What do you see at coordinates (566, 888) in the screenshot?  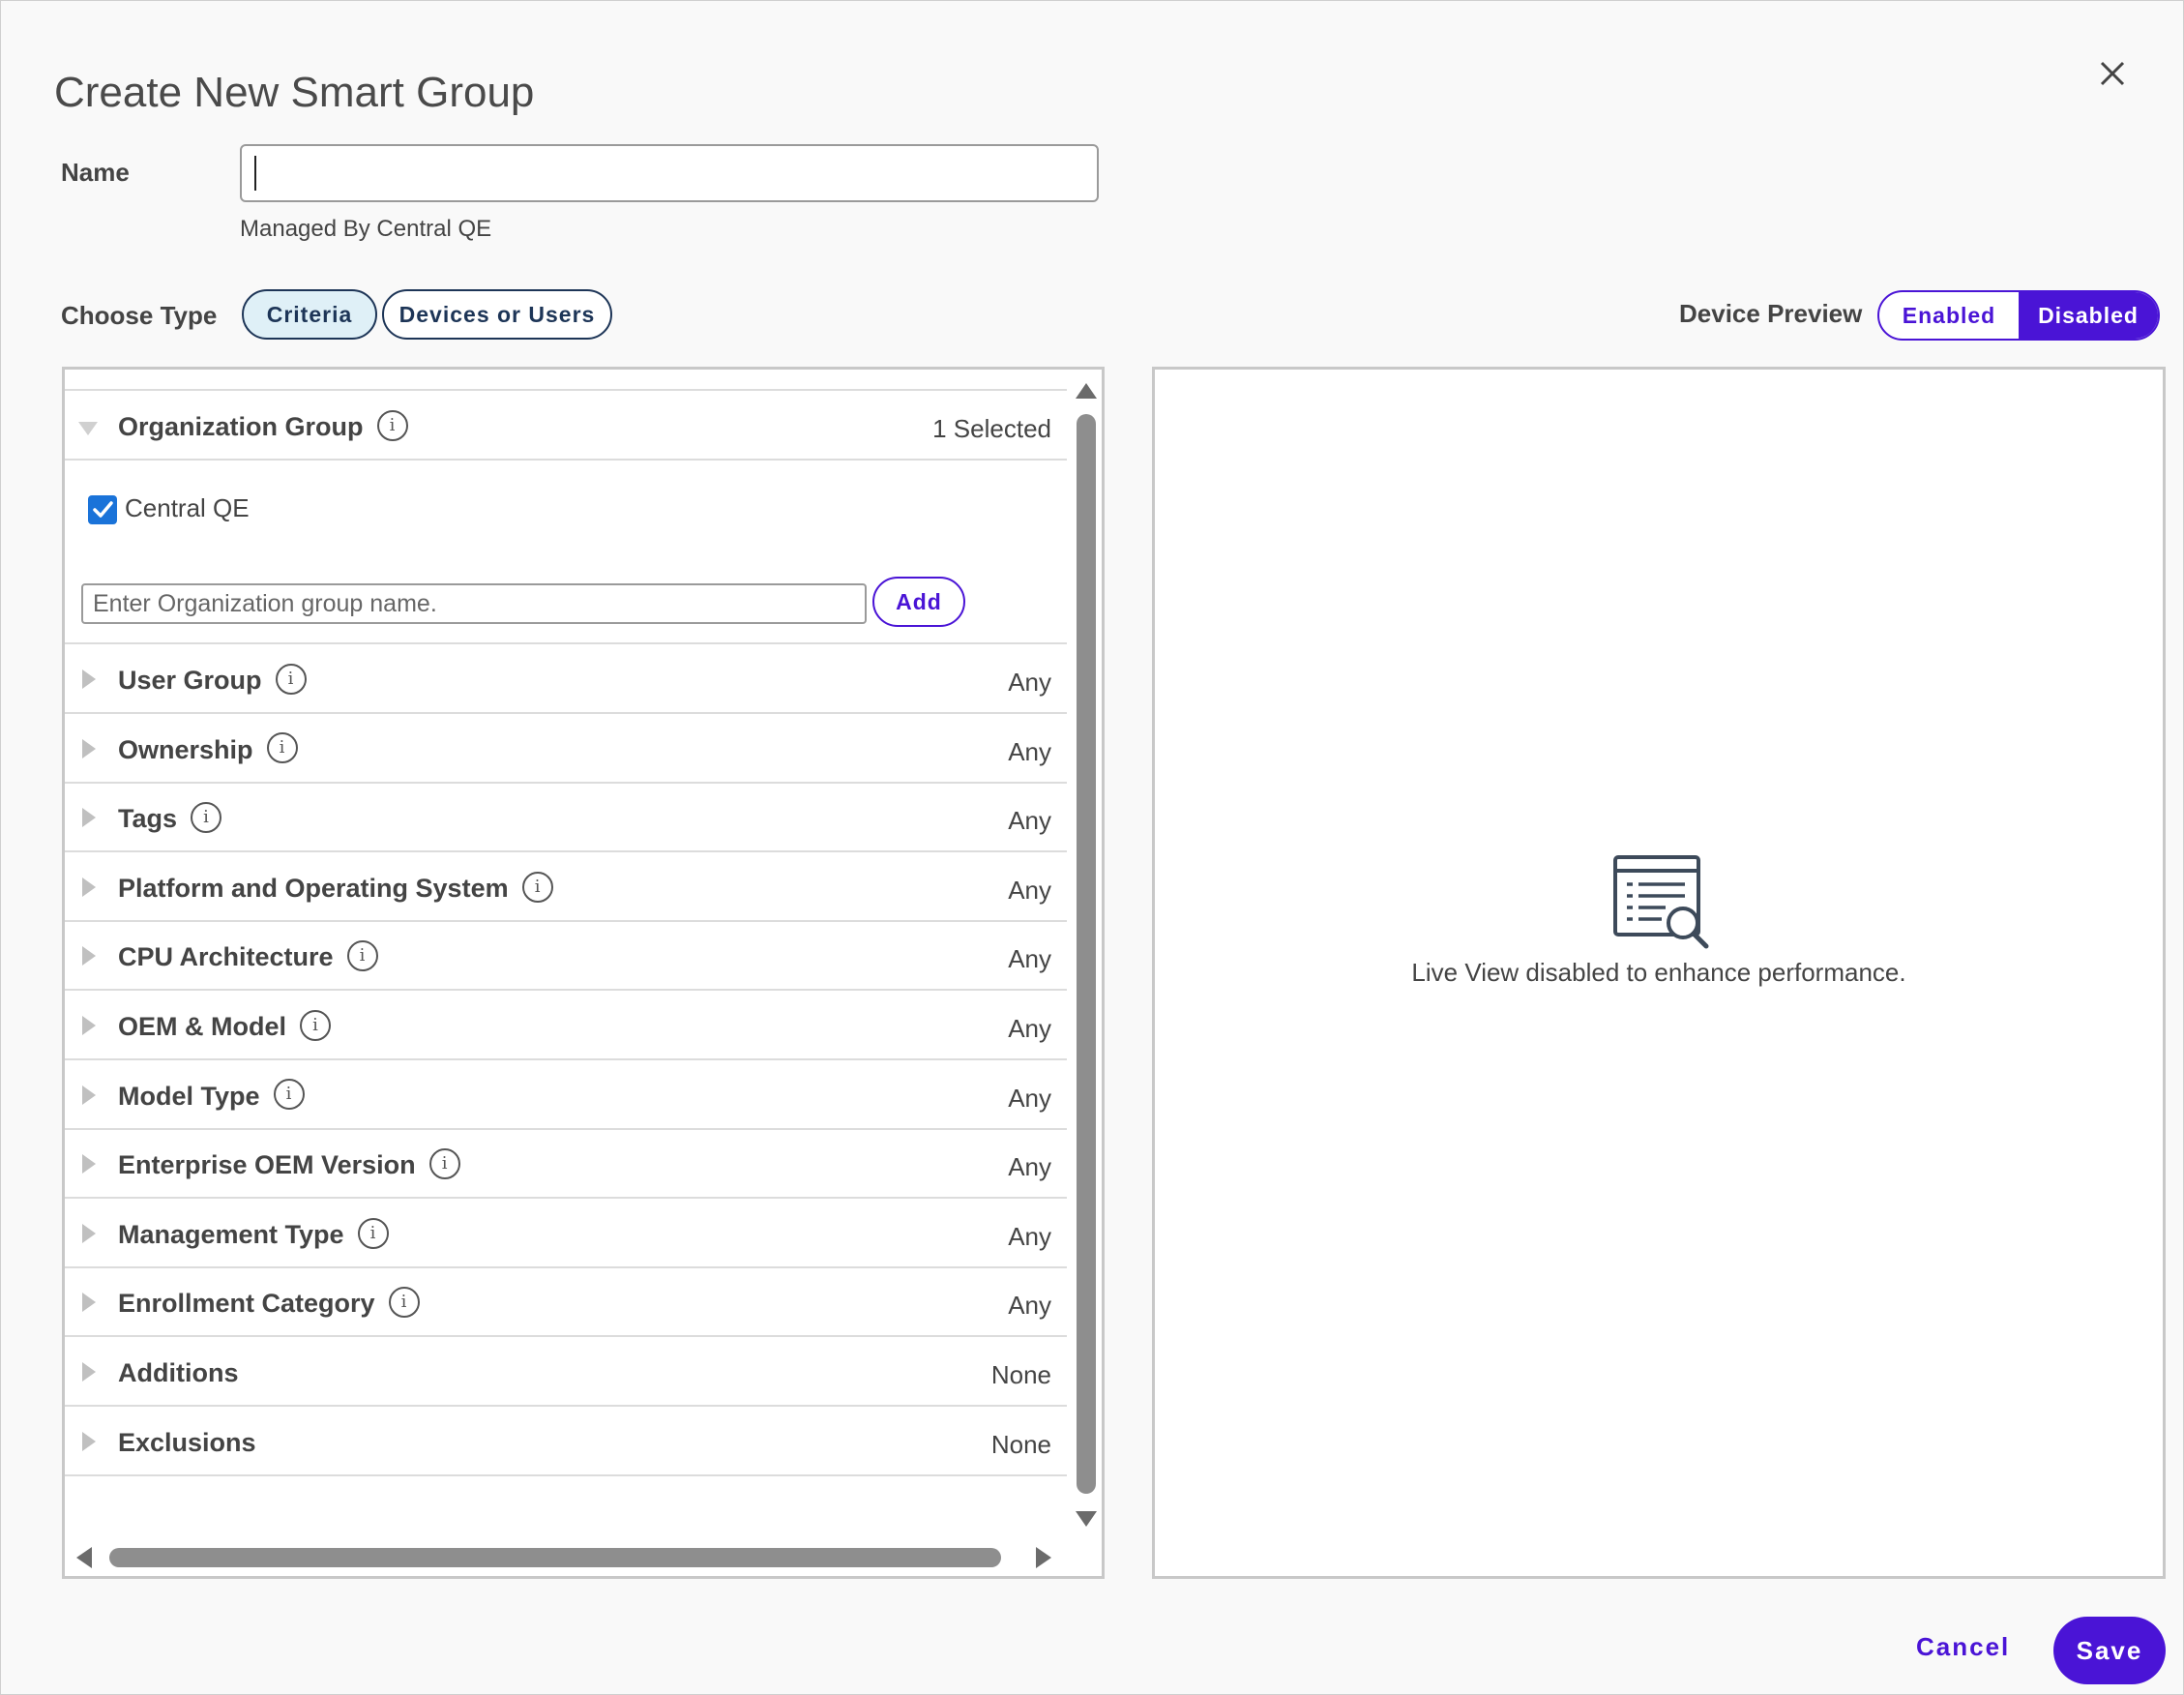 I see `criteria-row-platform-and-operating-system: Platform and Operating System i Any` at bounding box center [566, 888].